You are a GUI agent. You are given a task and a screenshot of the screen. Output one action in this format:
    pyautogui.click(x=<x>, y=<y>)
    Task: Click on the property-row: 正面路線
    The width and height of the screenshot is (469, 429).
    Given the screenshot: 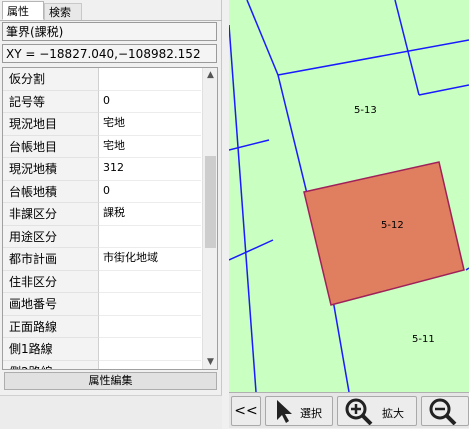 What is the action you would take?
    pyautogui.click(x=102, y=326)
    